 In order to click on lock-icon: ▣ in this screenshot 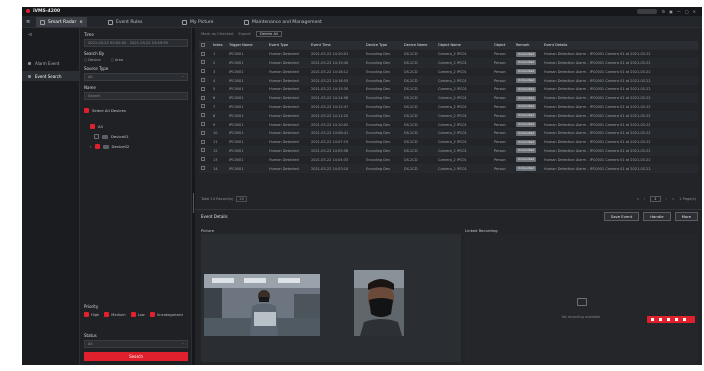, I will do `click(671, 11)`.